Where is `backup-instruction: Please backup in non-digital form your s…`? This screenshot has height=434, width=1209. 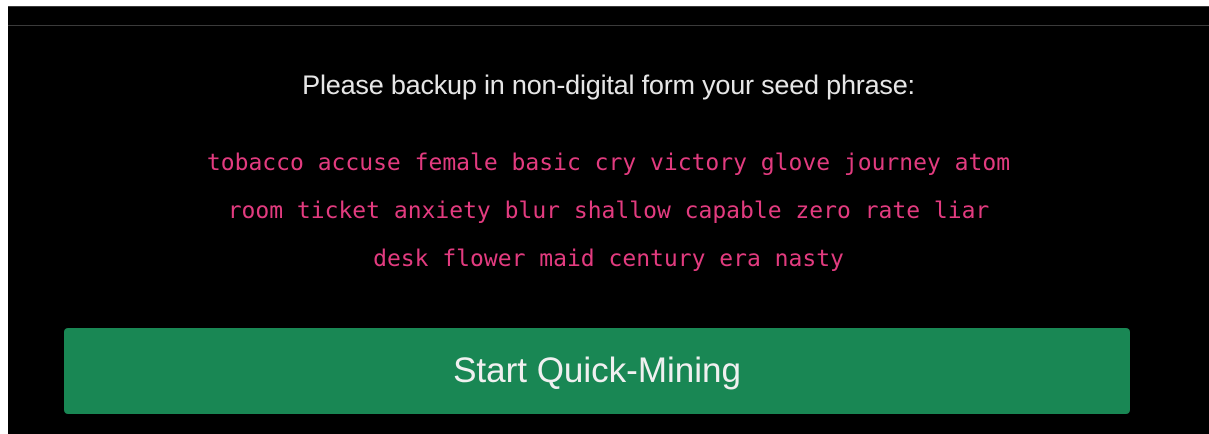
backup-instruction: Please backup in non-digital form your s… is located at coordinates (608, 85).